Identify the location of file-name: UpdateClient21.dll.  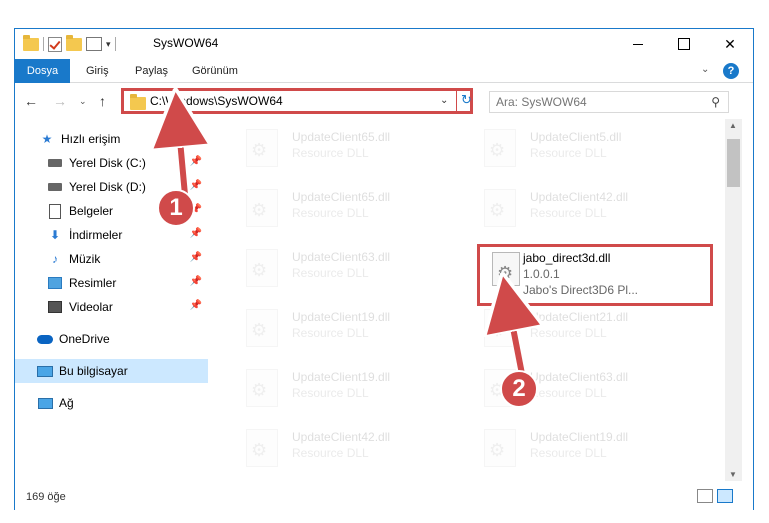
(579, 317).